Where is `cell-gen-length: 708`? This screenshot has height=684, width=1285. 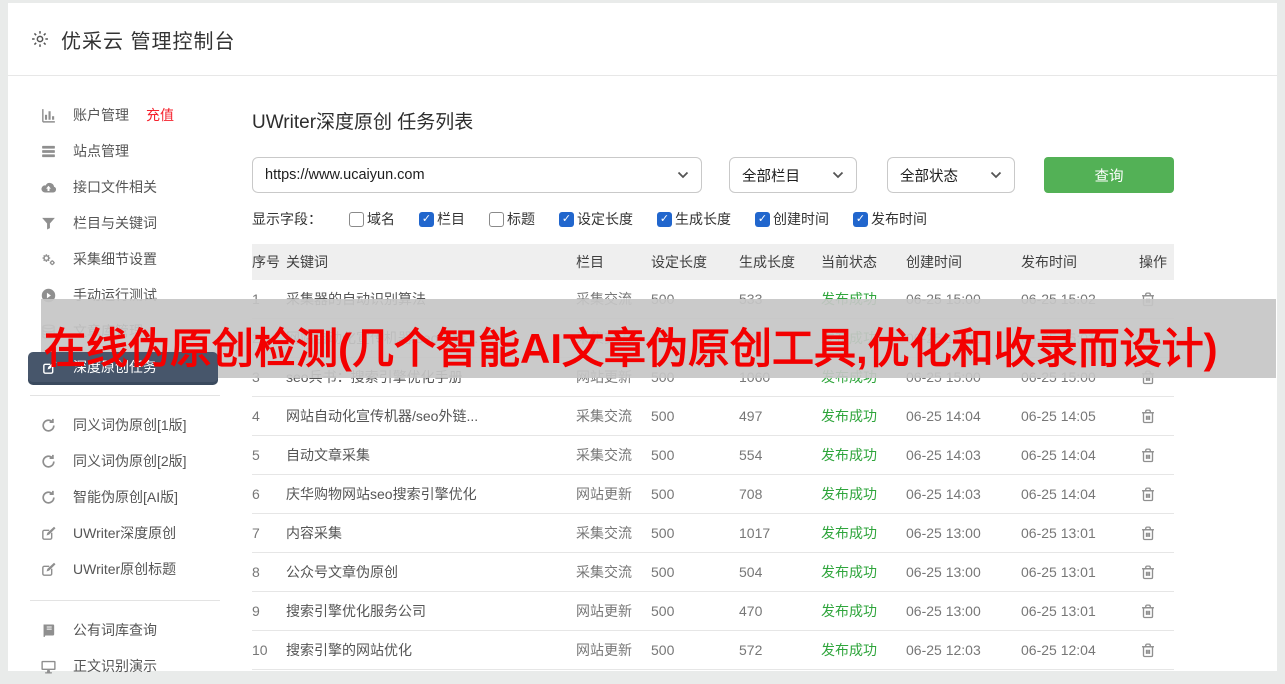
cell-gen-length: 708 is located at coordinates (751, 494).